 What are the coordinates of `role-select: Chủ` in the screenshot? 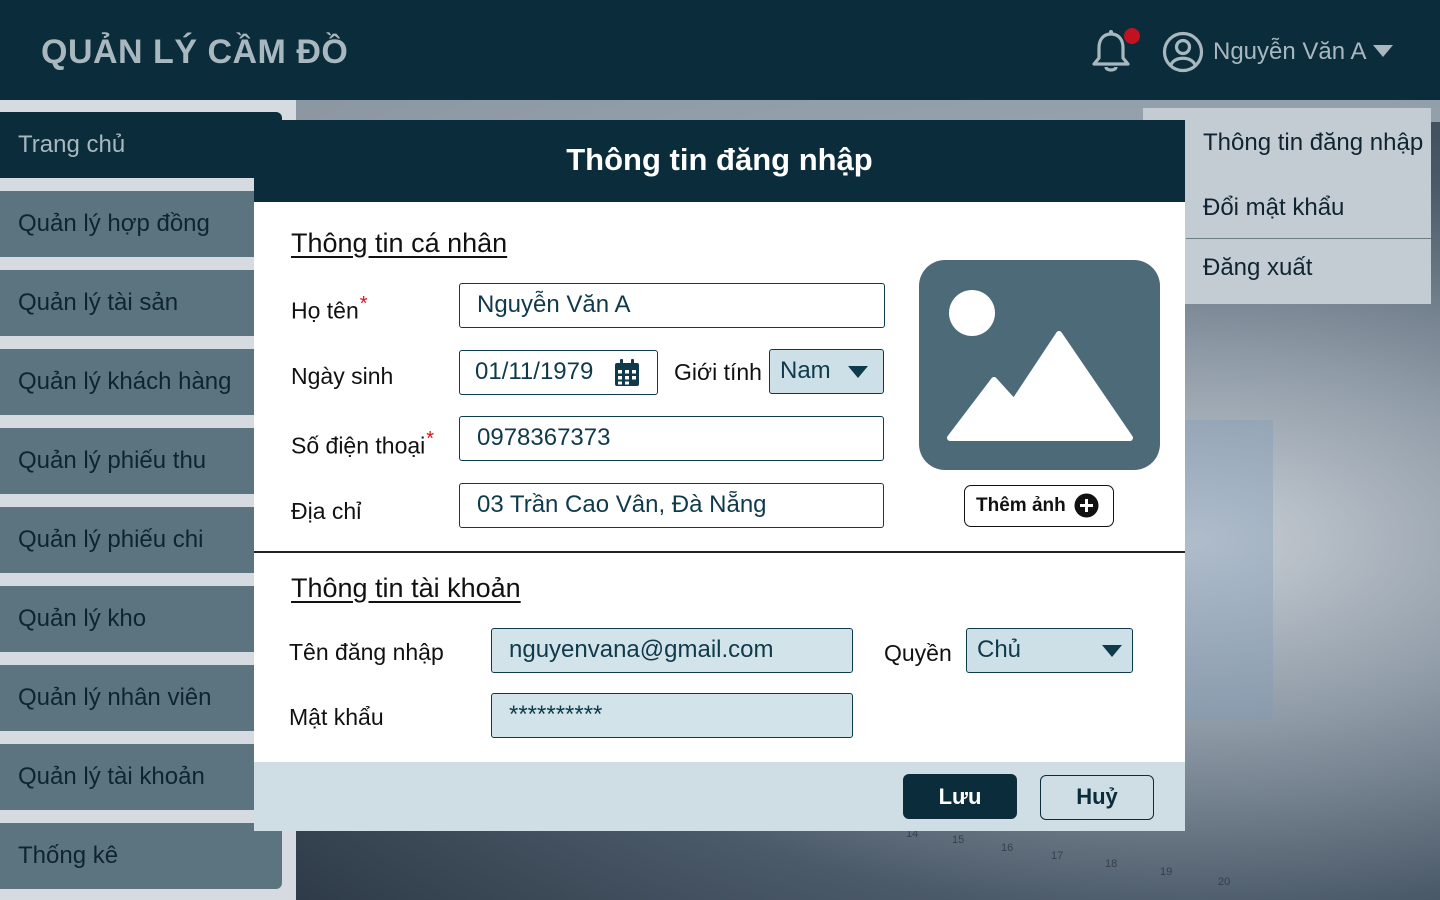 It's located at (1049, 650).